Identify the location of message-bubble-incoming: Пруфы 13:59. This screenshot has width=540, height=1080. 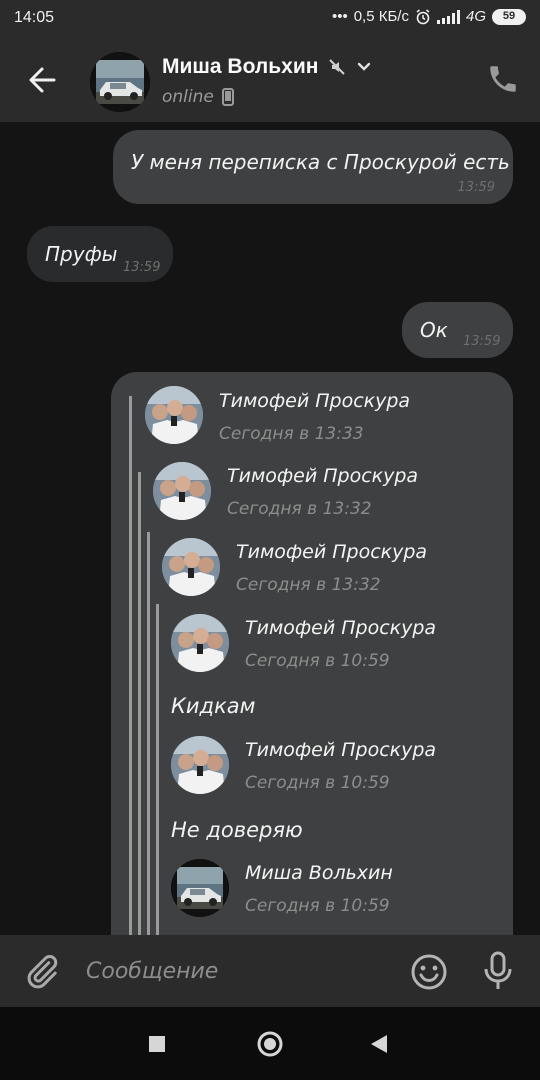
(100, 254).